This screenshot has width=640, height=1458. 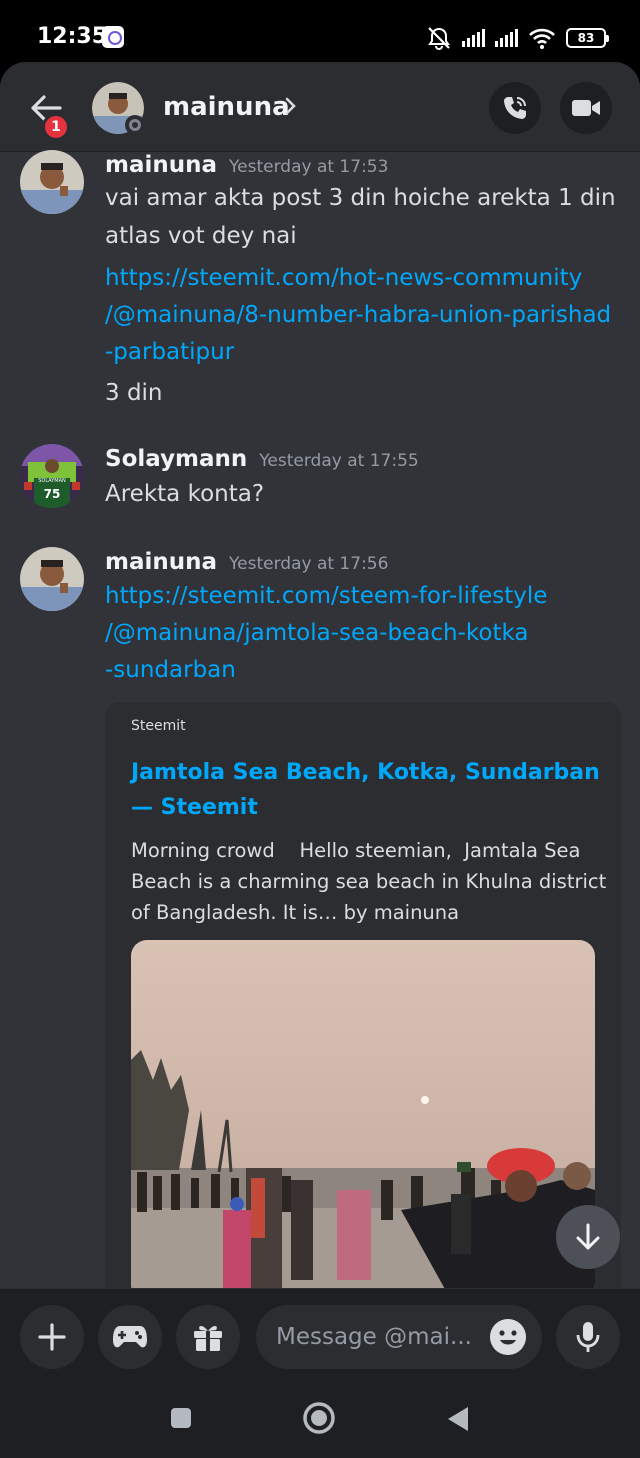 I want to click on message-text: 3 din, so click(x=134, y=393).